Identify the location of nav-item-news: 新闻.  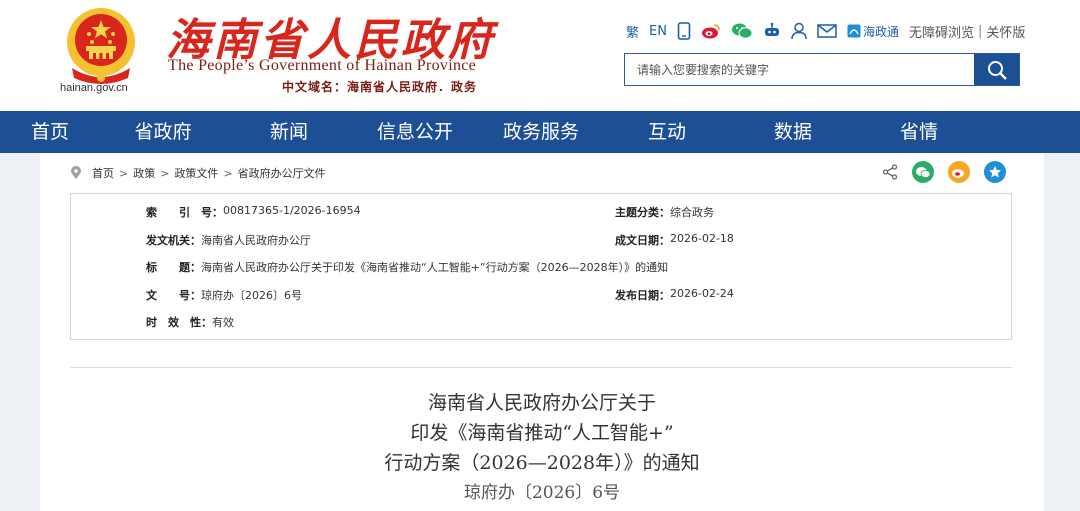
(289, 132).